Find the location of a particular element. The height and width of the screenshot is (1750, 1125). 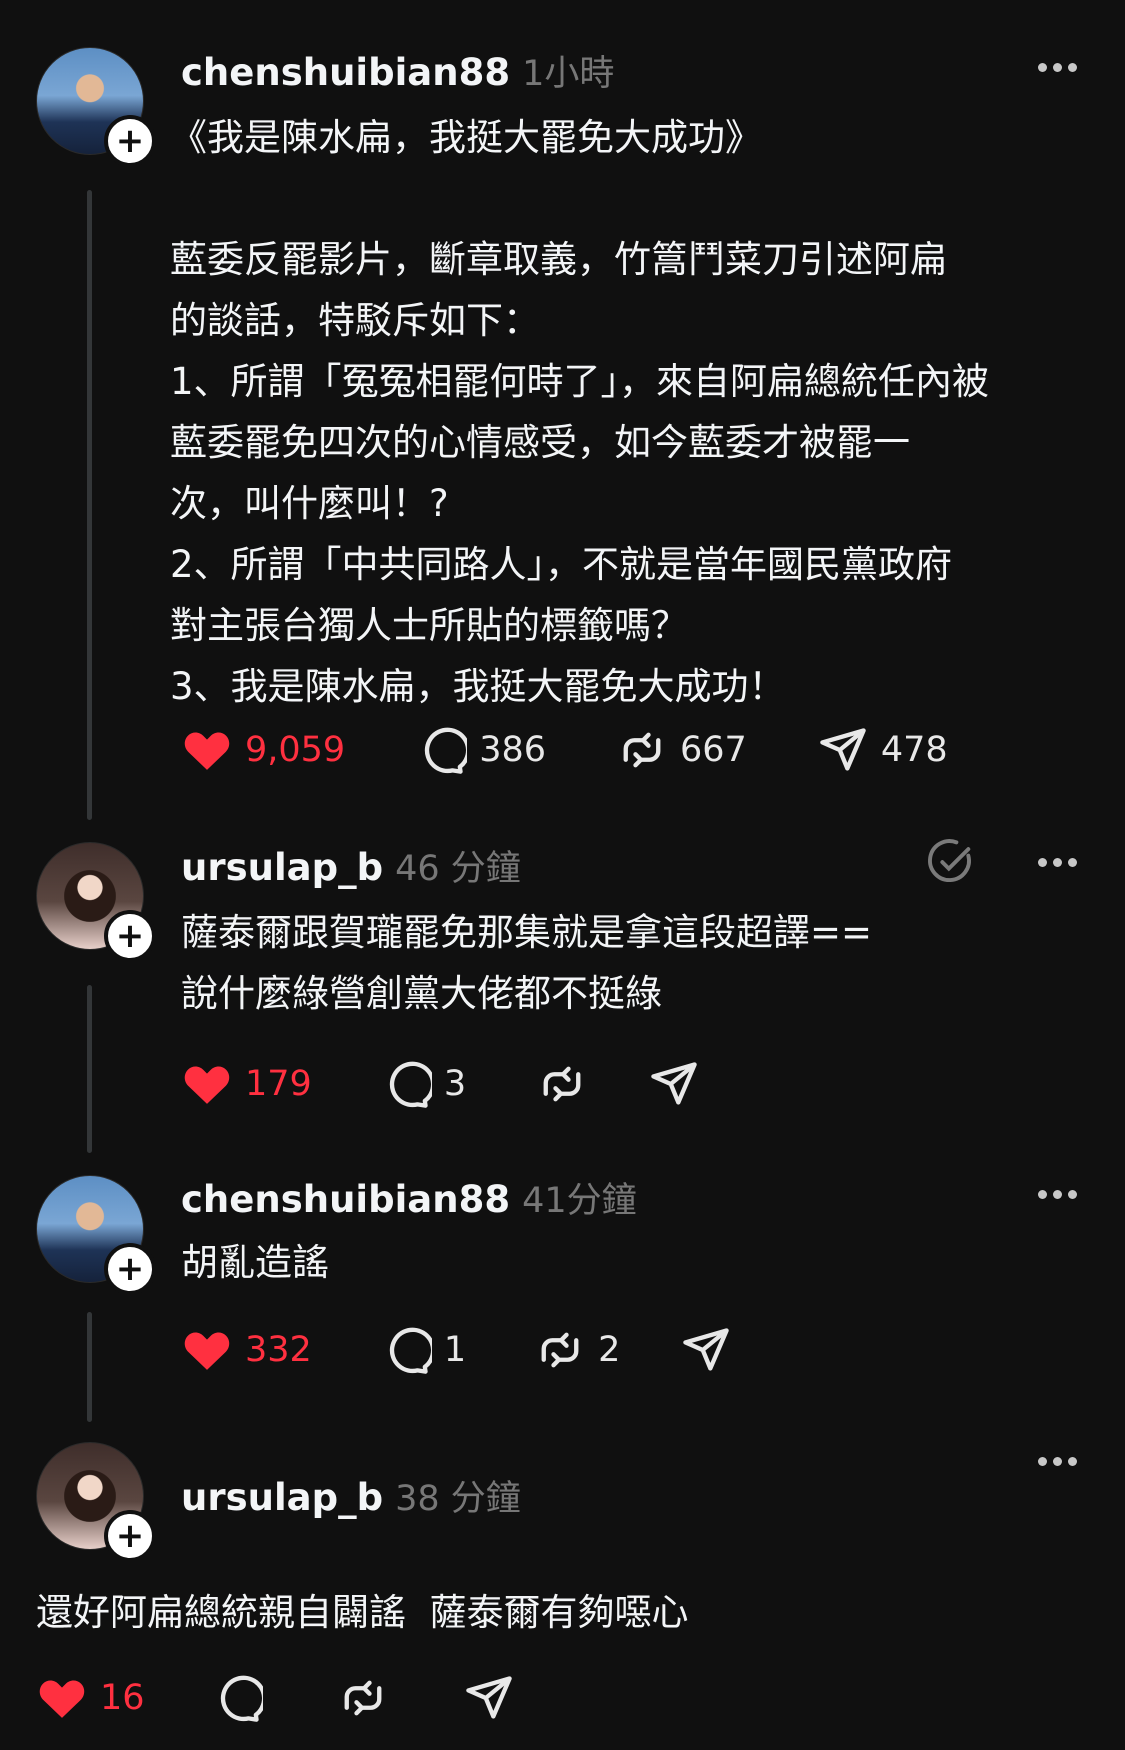

post-header: chenshuibian88 1小時 is located at coordinates (397, 70).